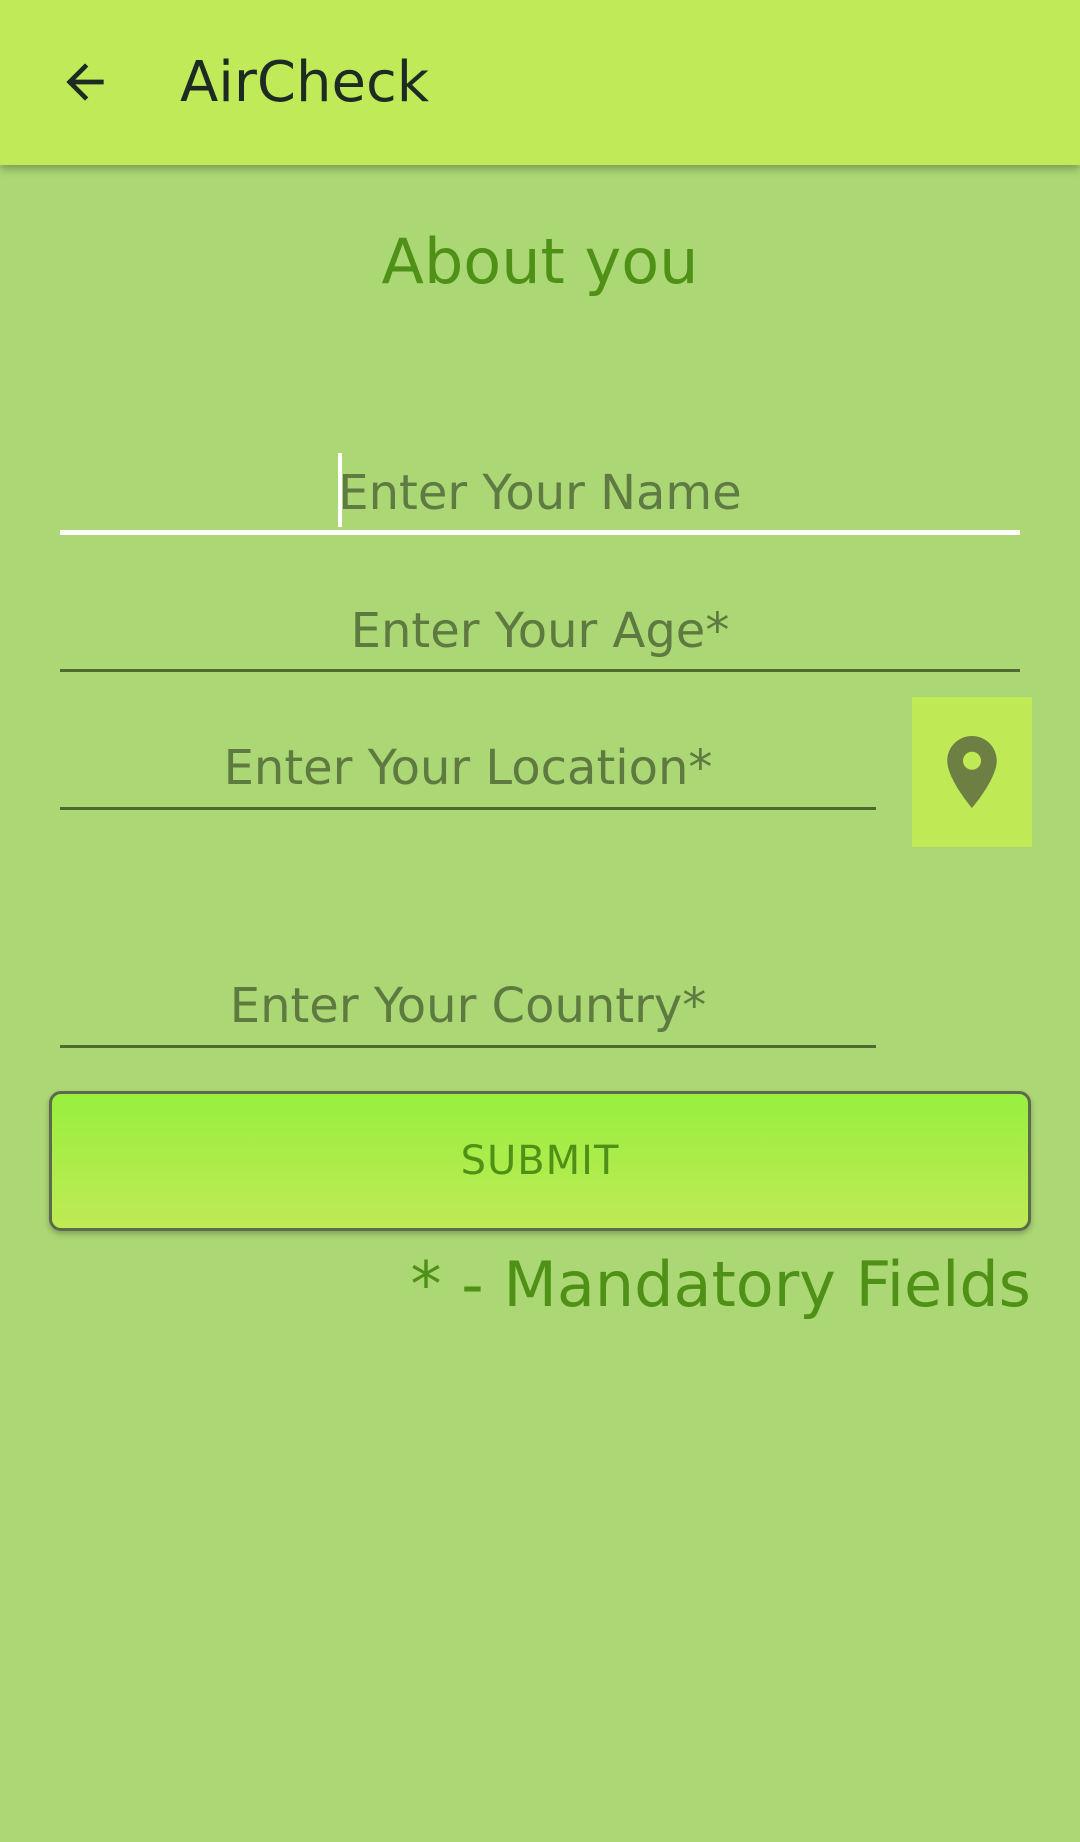 This screenshot has width=1080, height=1842. I want to click on detect-location-button, so click(972, 772).